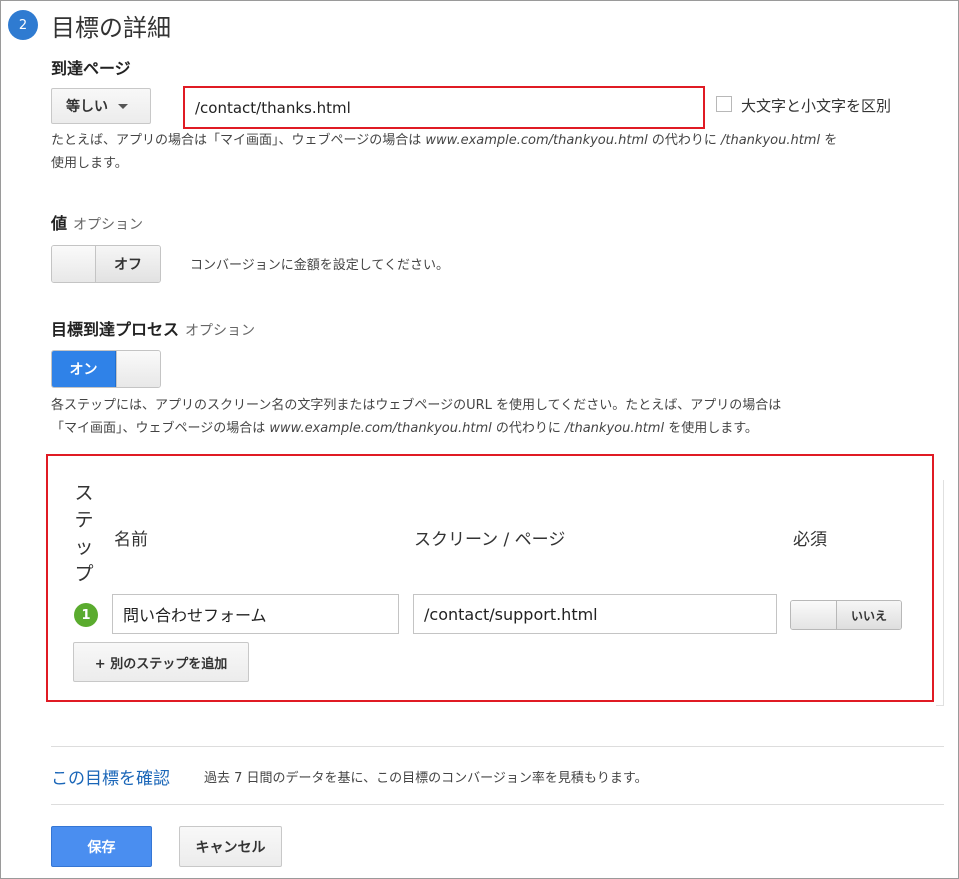 The height and width of the screenshot is (879, 959). What do you see at coordinates (319, 265) in the screenshot?
I see `value-description: コンバージョンに金額を設定してください。` at bounding box center [319, 265].